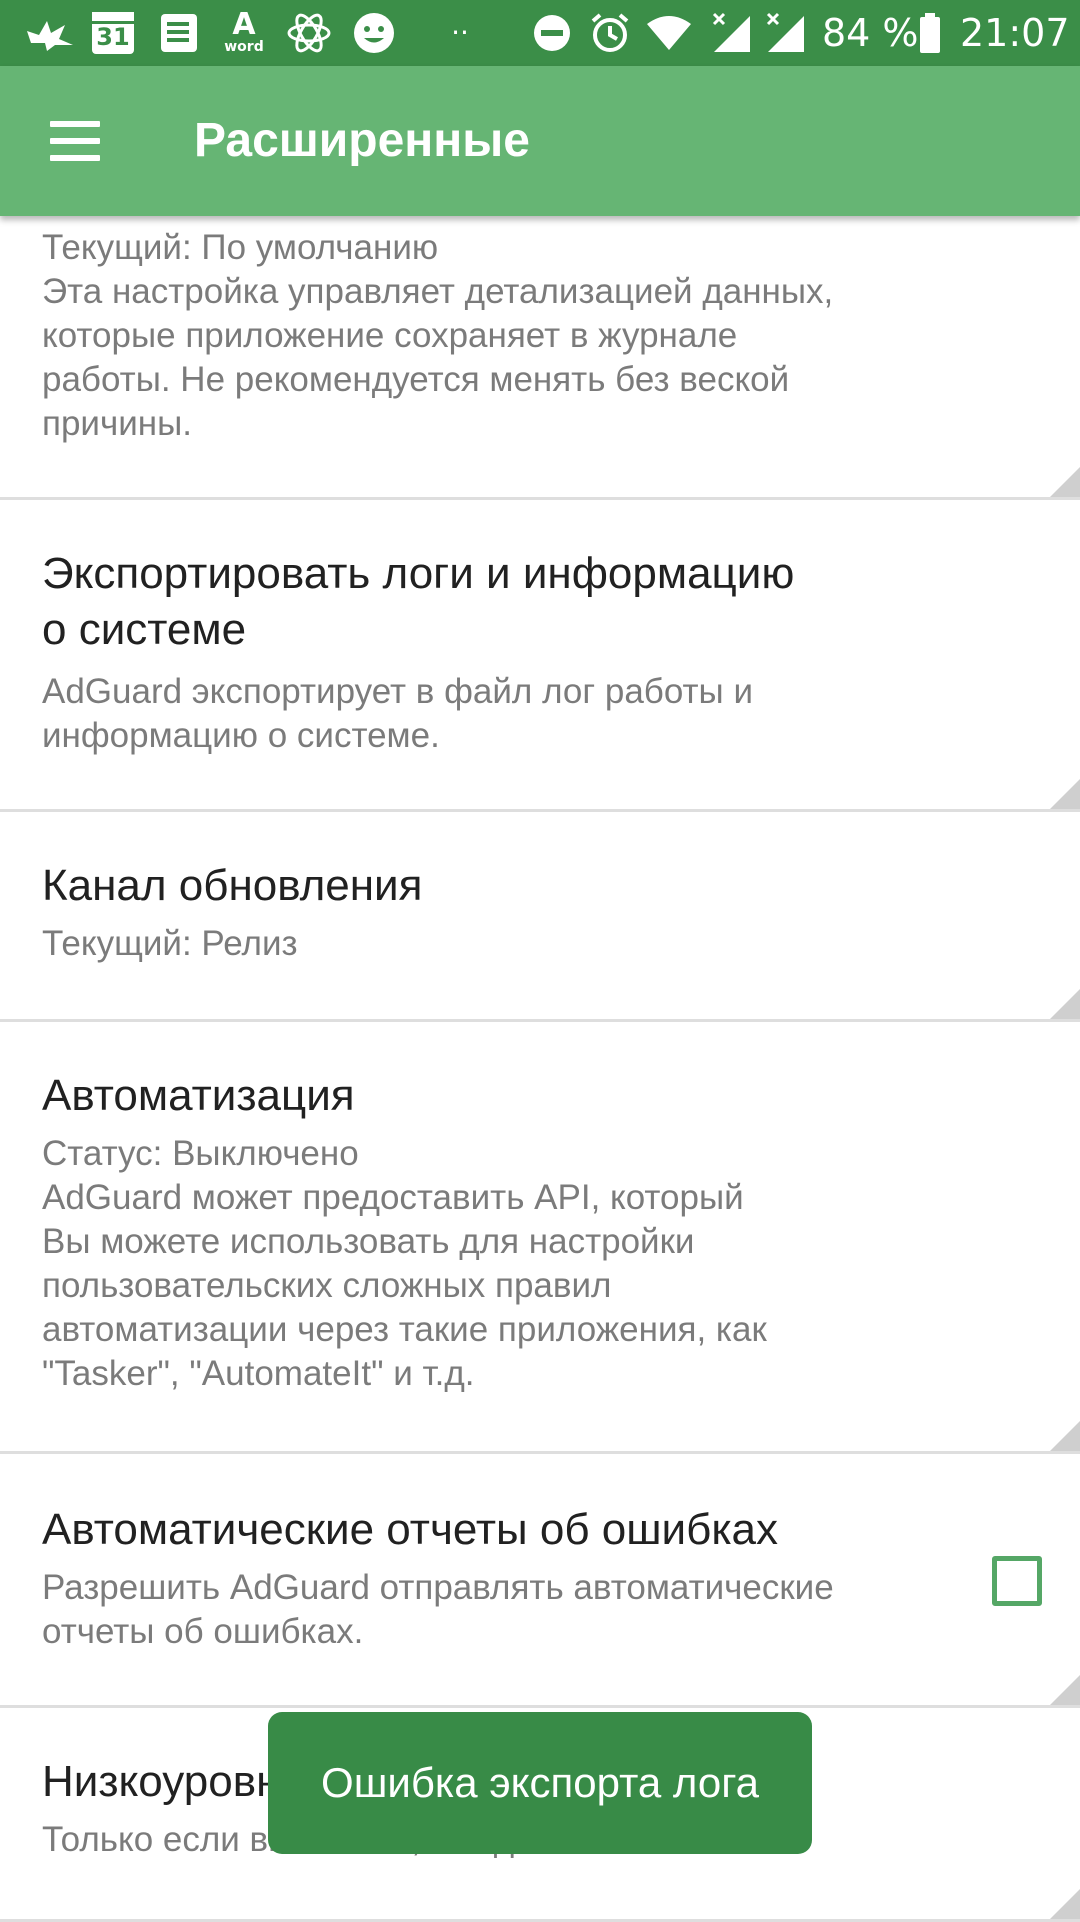 Image resolution: width=1080 pixels, height=1922 pixels. Describe the element at coordinates (397, 691) in the screenshot. I see `summary-line: AdGuard экспортирует в файл лог работы и` at that location.